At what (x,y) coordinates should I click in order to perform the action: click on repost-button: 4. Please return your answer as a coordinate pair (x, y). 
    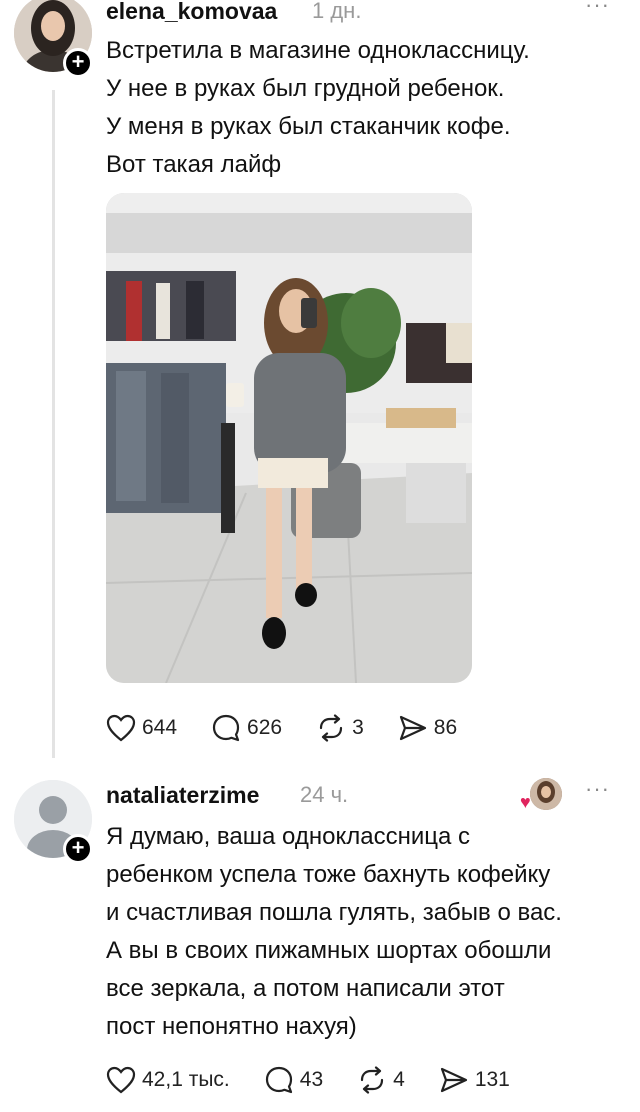
    Looking at the image, I should click on (381, 1080).